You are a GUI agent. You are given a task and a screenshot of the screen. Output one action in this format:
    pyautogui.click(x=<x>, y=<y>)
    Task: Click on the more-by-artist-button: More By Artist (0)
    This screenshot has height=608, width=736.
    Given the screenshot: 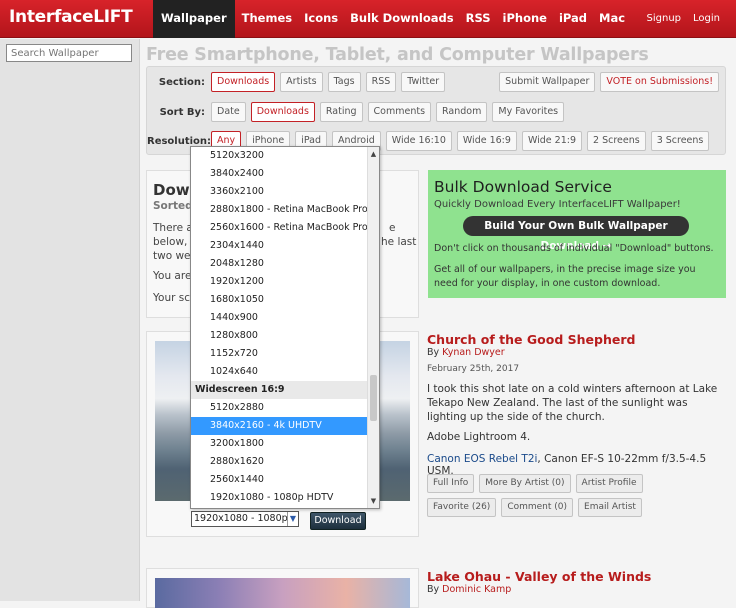 What is the action you would take?
    pyautogui.click(x=525, y=483)
    